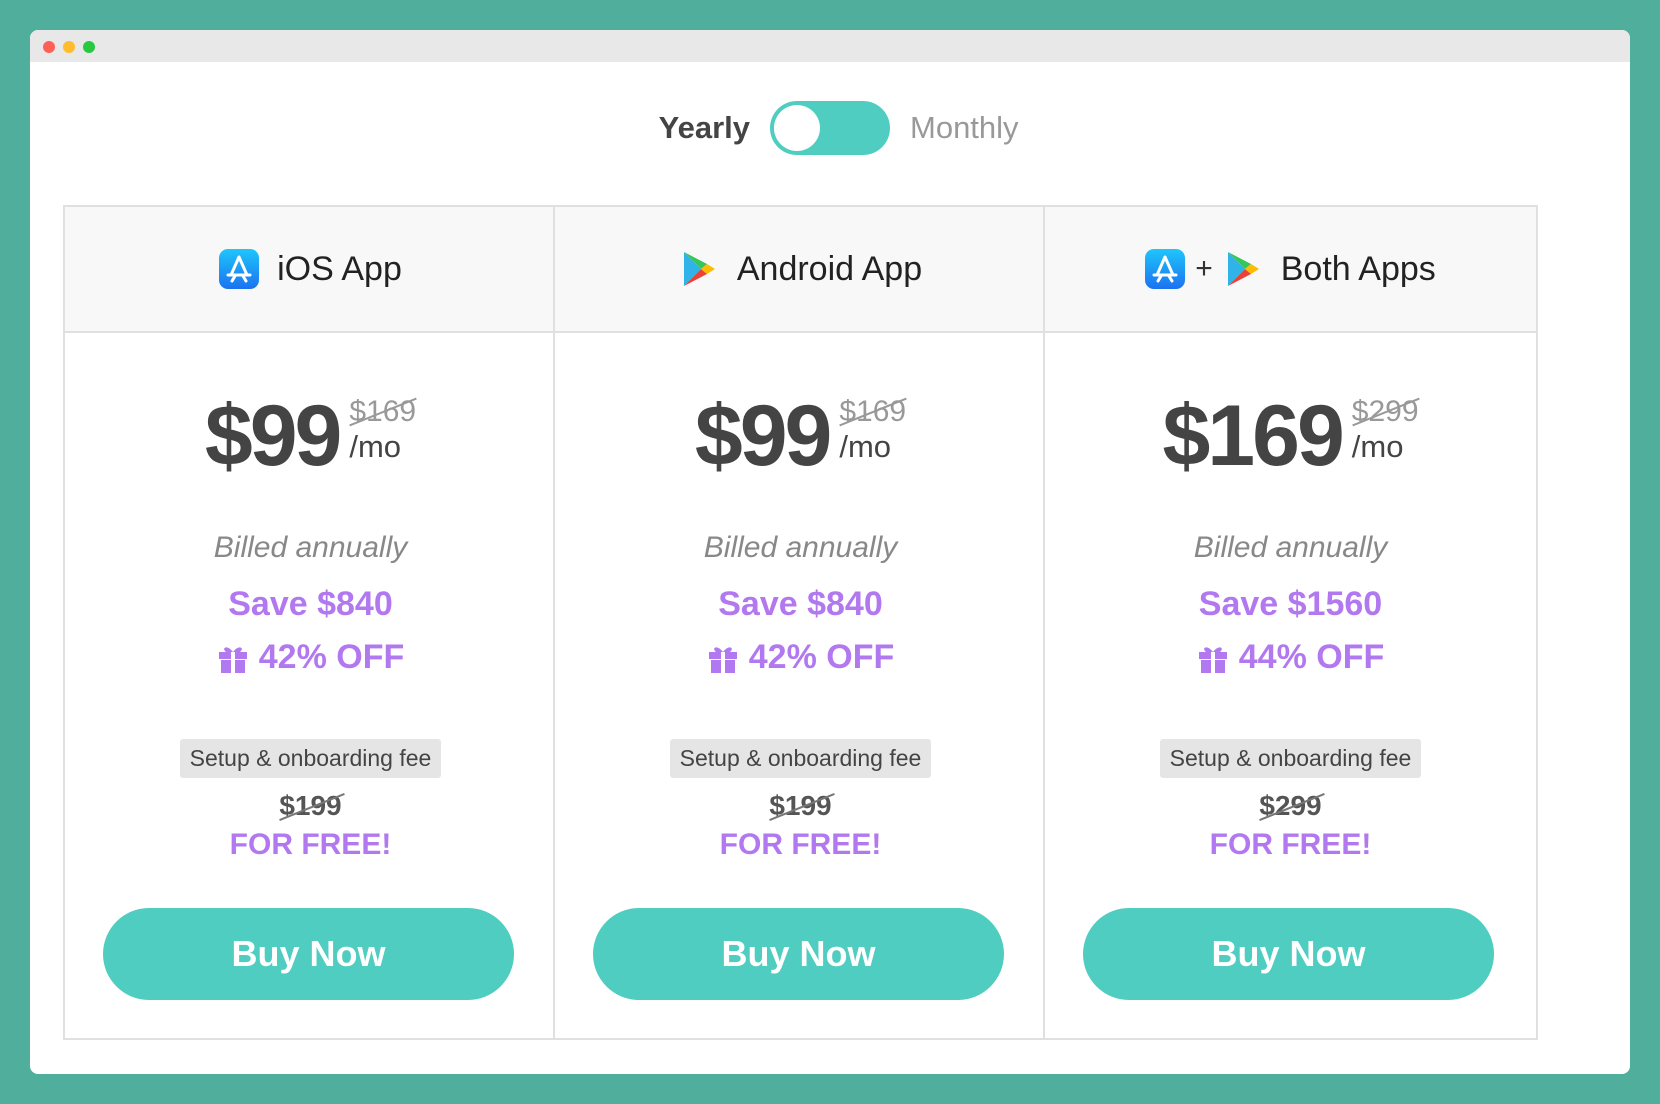 The image size is (1660, 1104). What do you see at coordinates (829, 268) in the screenshot?
I see `plan-title: Android App` at bounding box center [829, 268].